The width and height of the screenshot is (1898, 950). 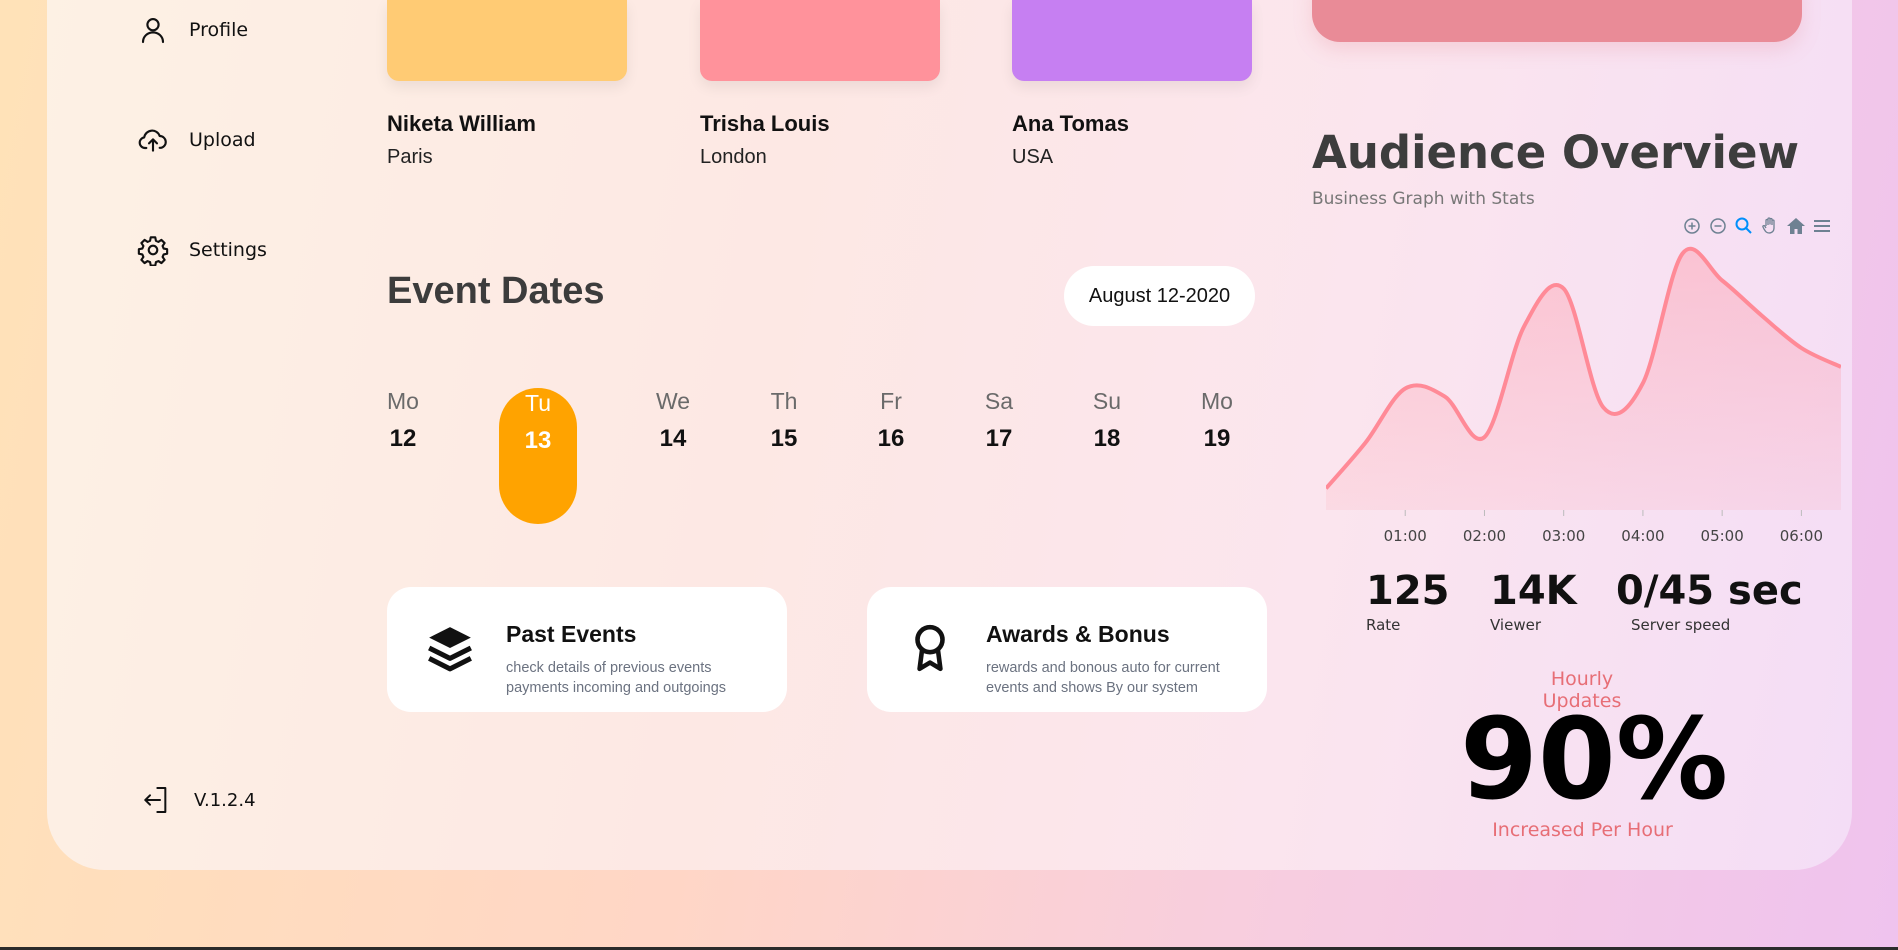 I want to click on x-tick-label: 04:00, so click(x=1642, y=536).